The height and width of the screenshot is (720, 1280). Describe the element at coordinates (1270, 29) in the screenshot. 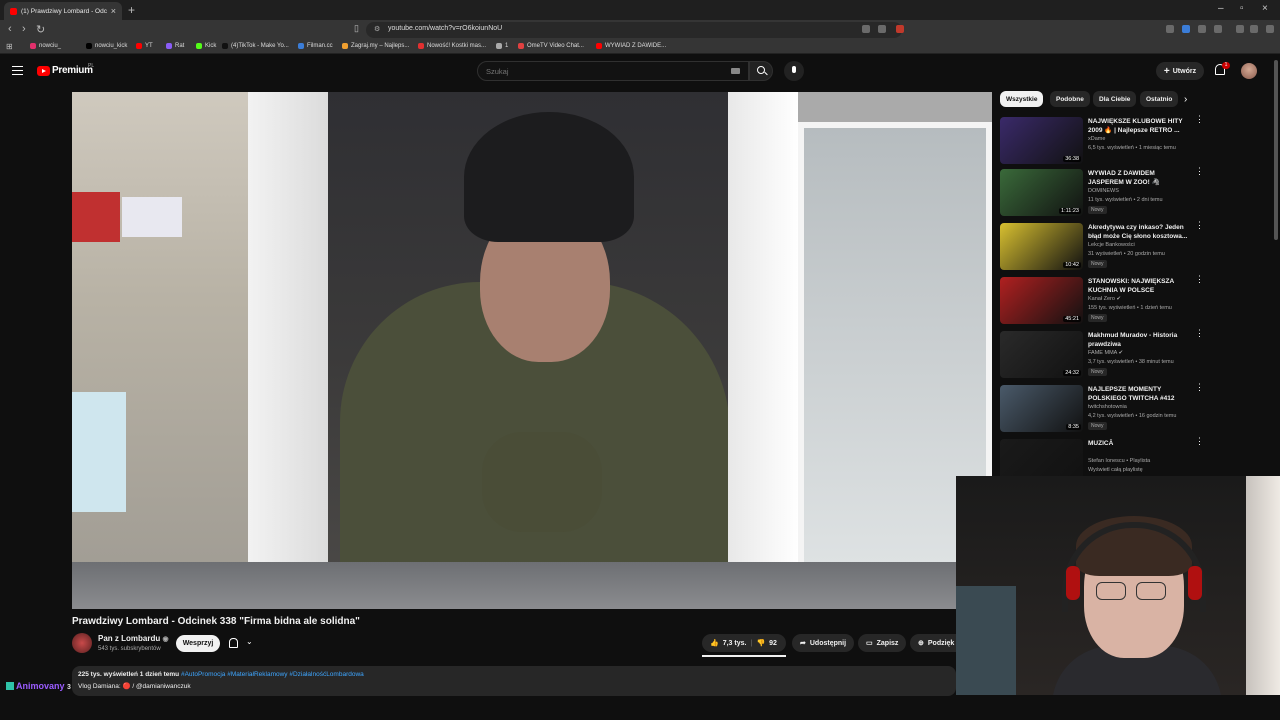

I see `menu-dots-icon` at that location.